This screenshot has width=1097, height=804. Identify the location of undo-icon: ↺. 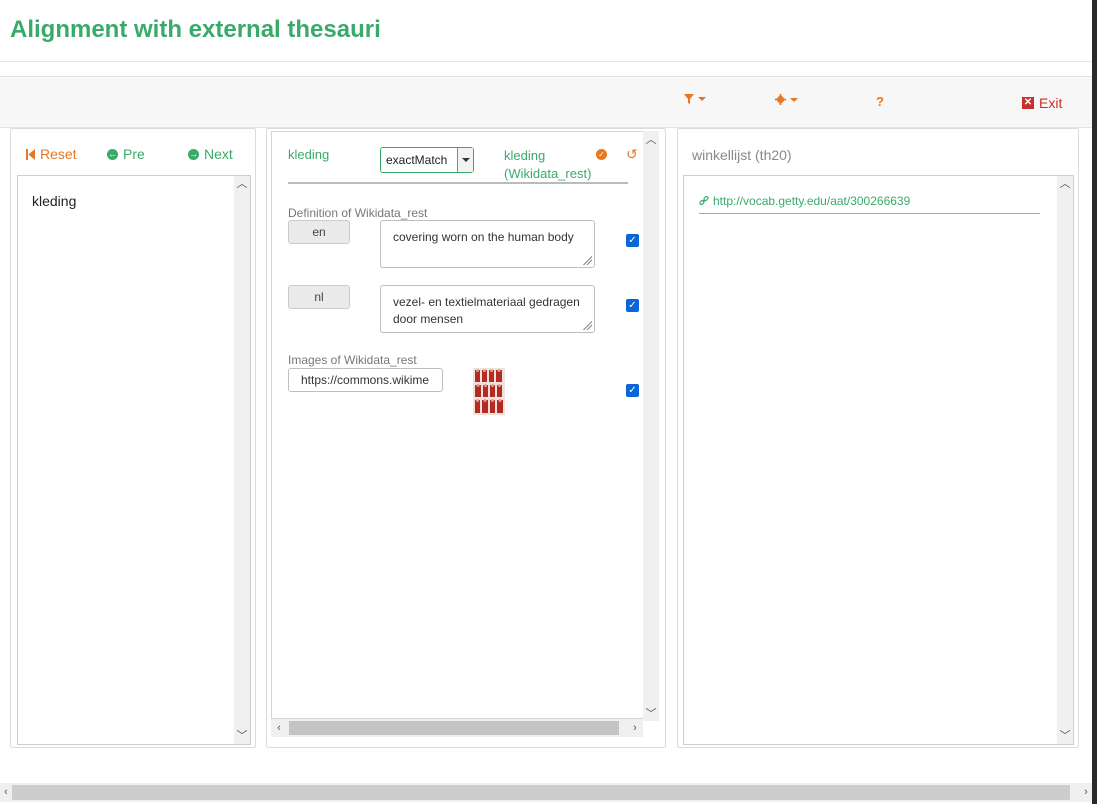
(632, 154).